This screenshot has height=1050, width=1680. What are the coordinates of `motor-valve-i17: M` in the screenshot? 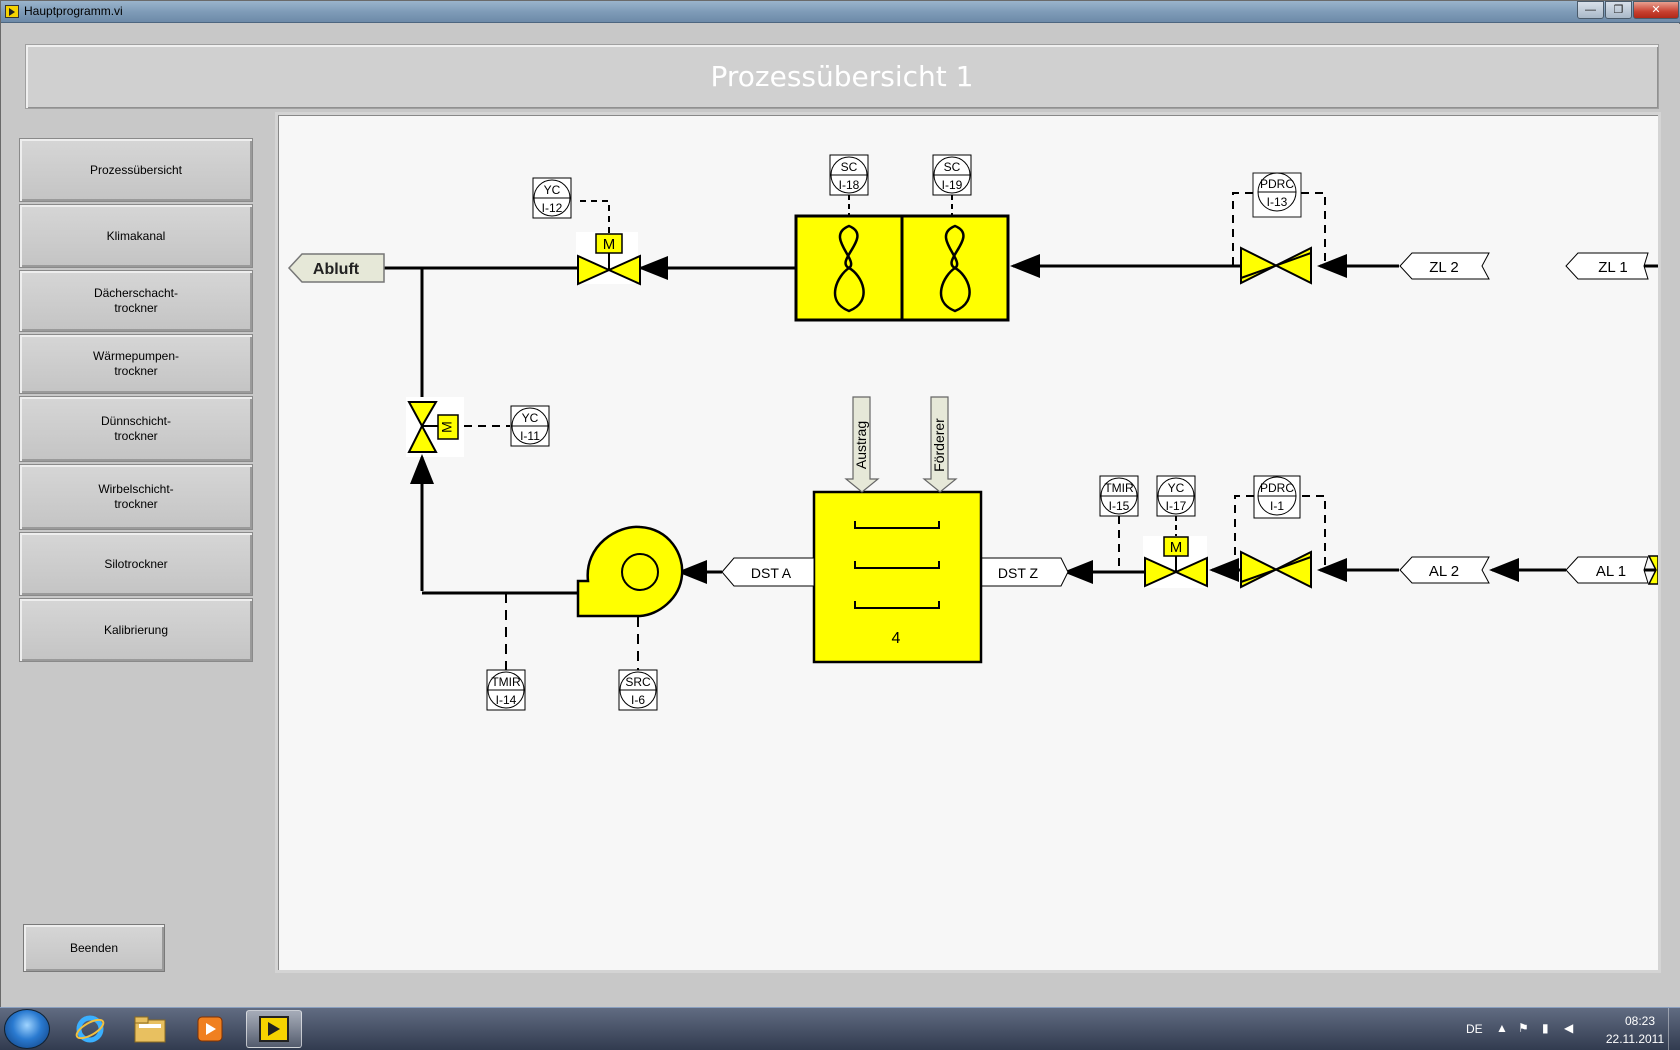 It's located at (1175, 562).